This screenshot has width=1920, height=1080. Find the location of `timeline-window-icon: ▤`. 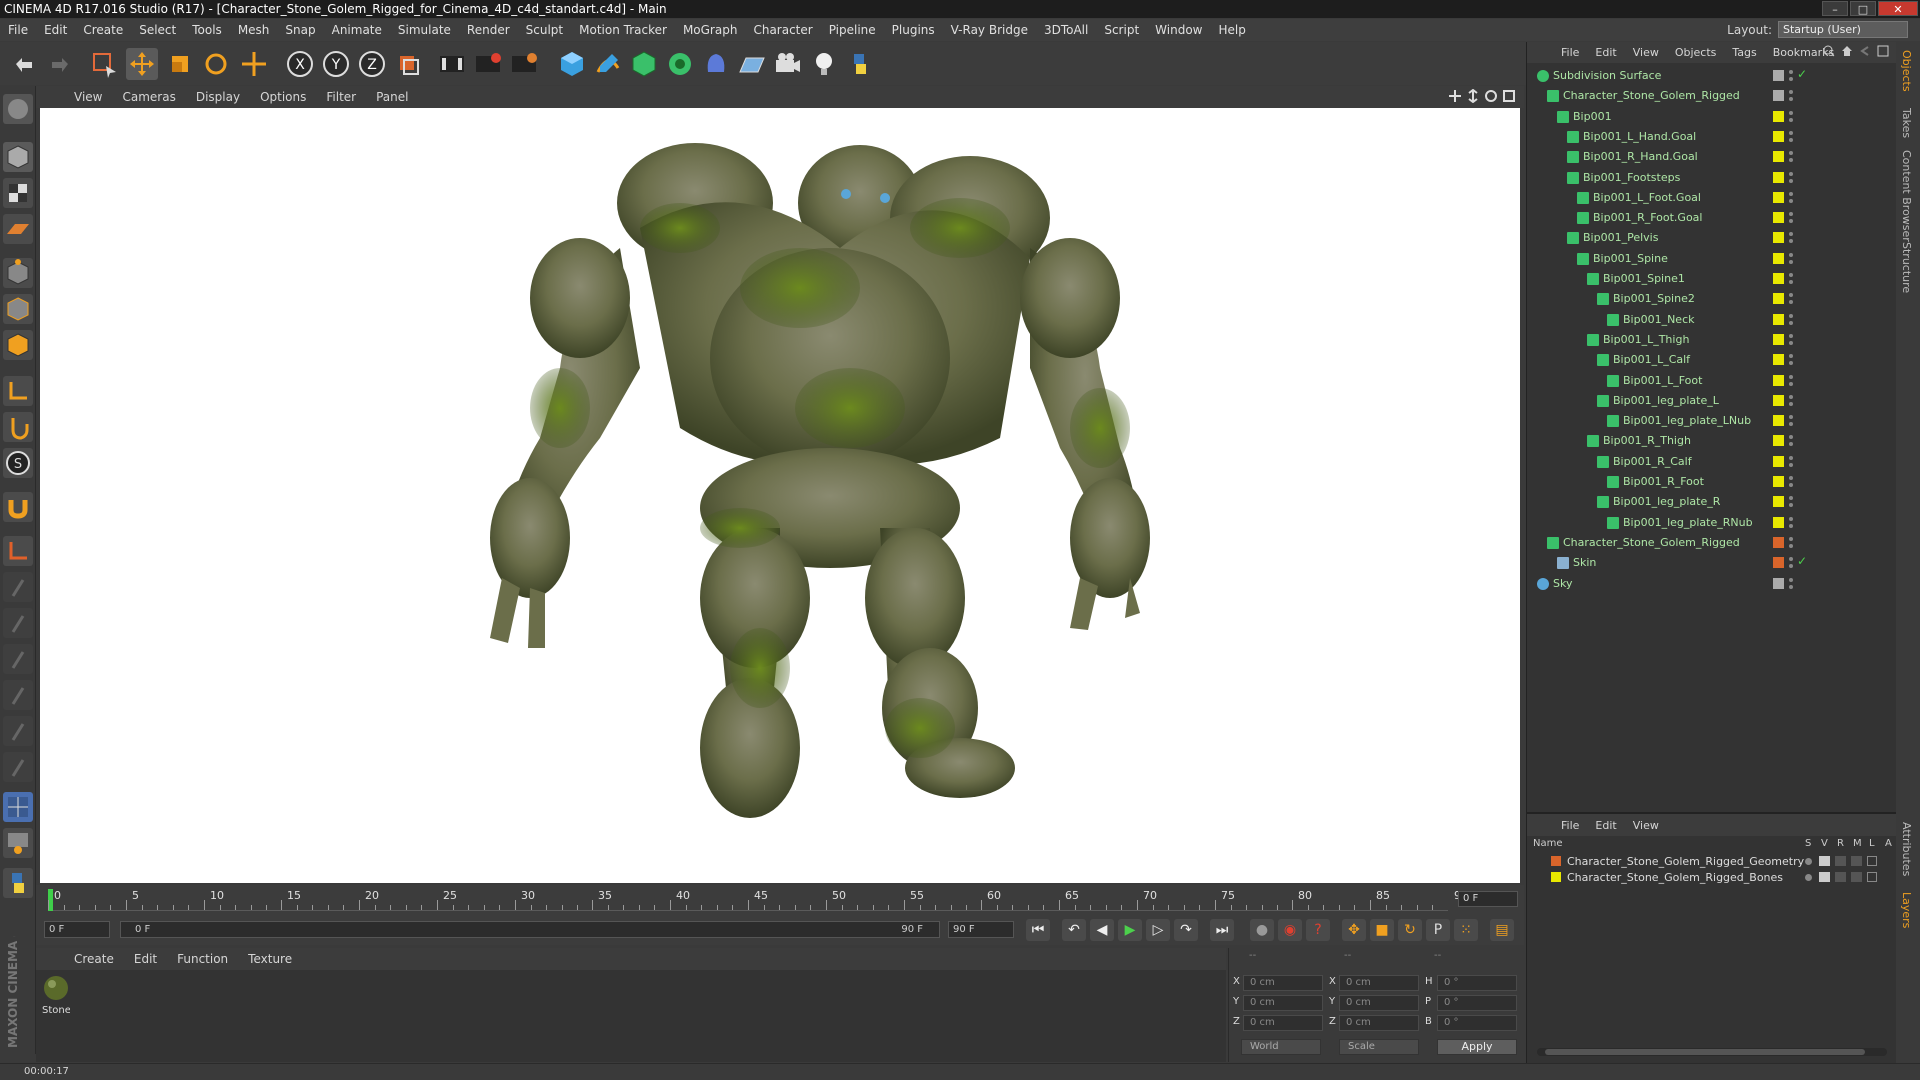

timeline-window-icon: ▤ is located at coordinates (1502, 930).